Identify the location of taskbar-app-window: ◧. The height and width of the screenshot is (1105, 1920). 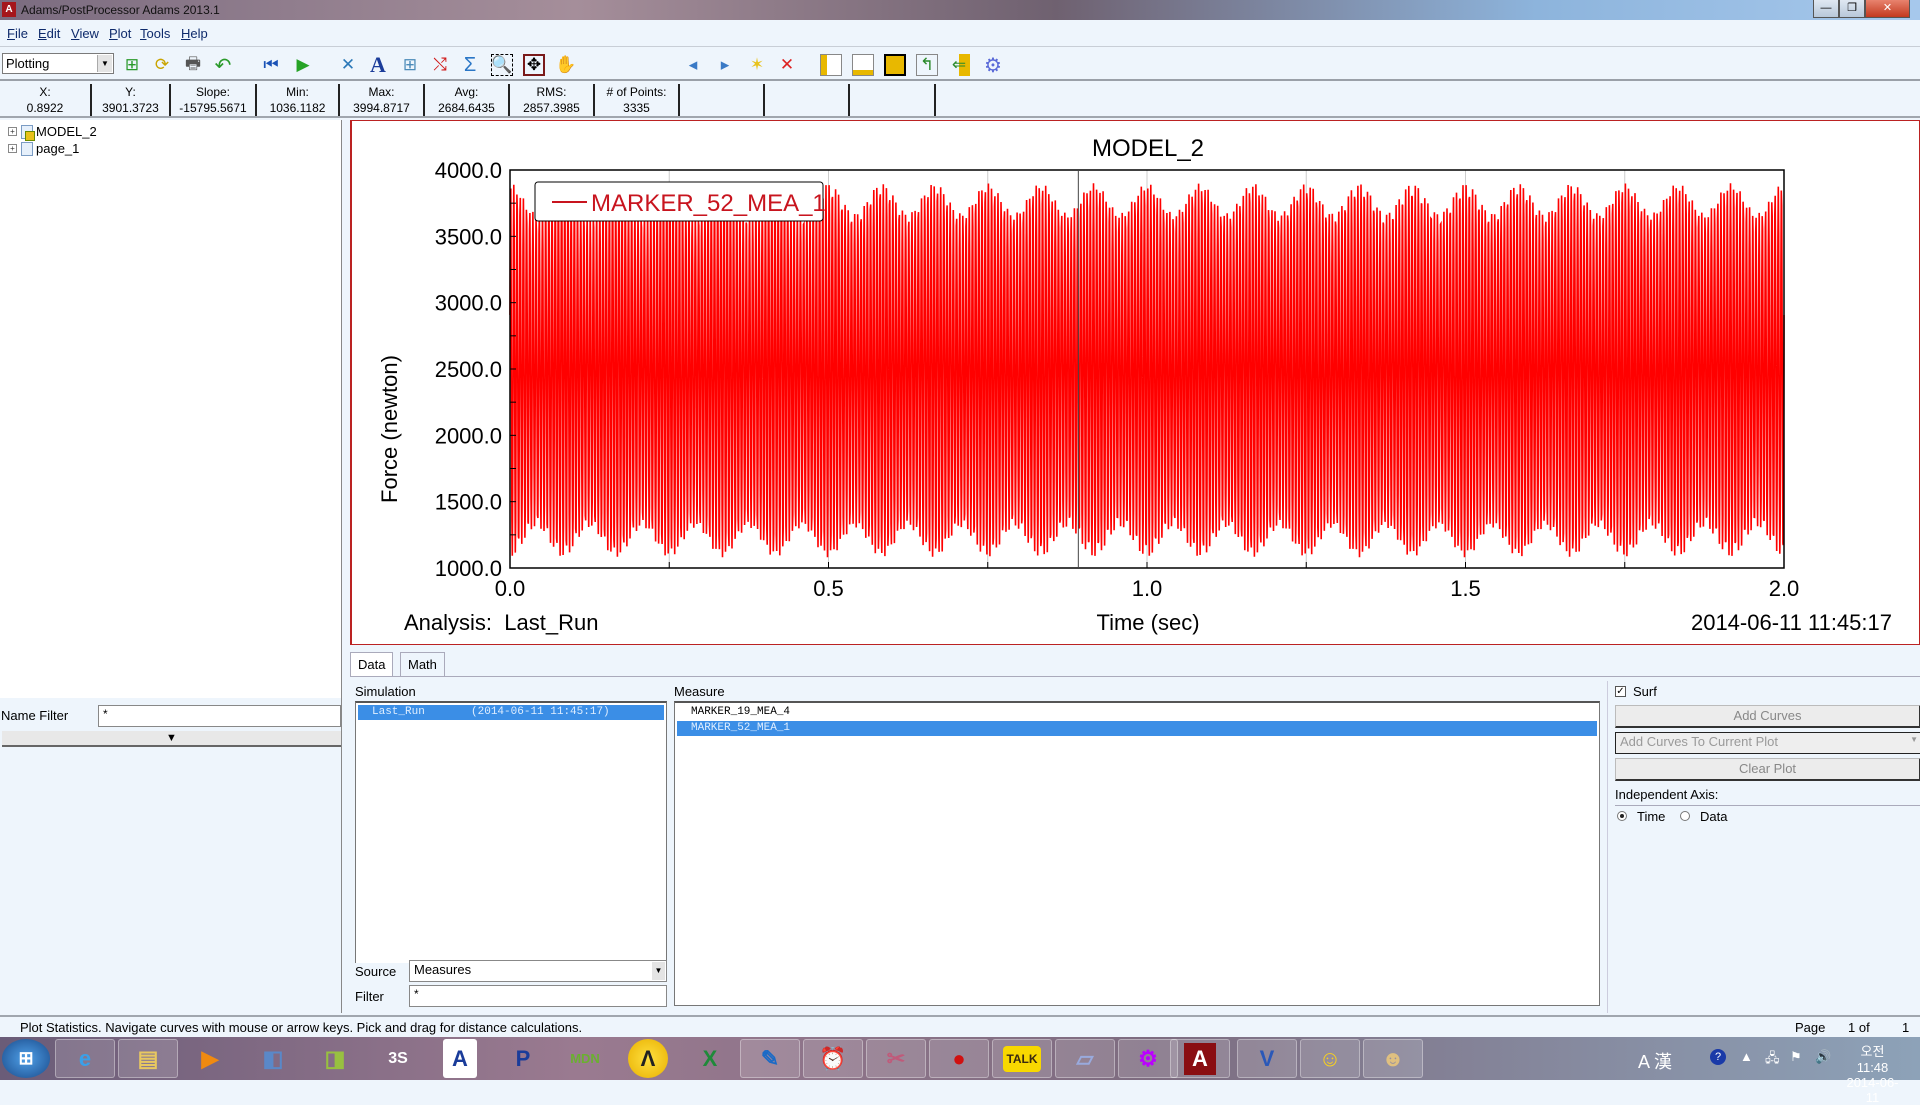
(273, 1058).